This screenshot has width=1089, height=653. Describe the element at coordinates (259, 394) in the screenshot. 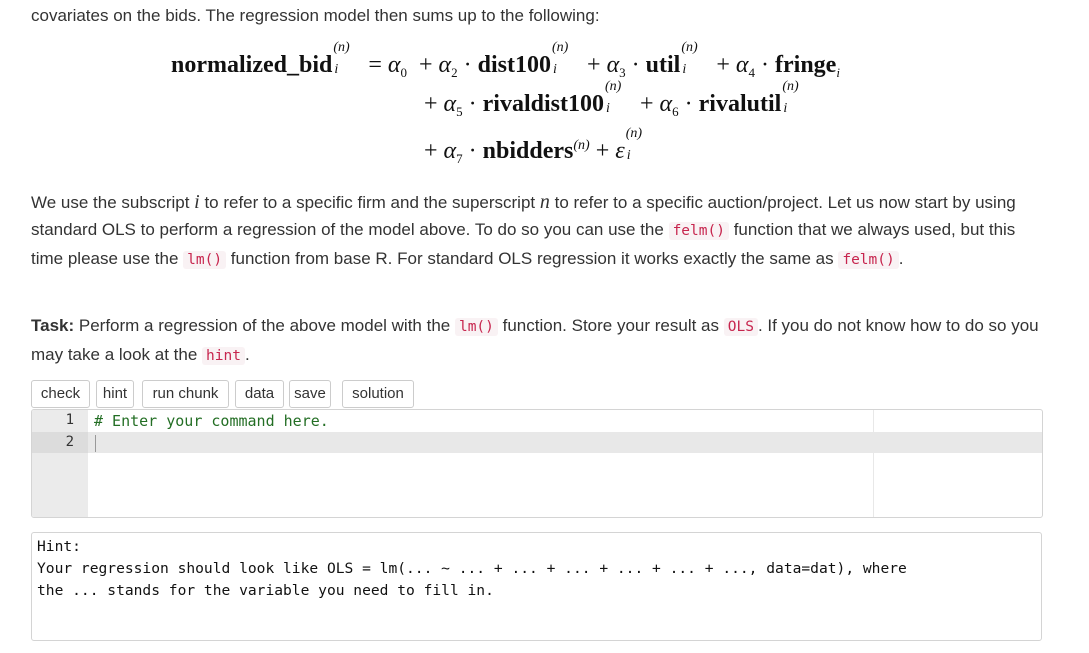

I see `data-button: data` at that location.